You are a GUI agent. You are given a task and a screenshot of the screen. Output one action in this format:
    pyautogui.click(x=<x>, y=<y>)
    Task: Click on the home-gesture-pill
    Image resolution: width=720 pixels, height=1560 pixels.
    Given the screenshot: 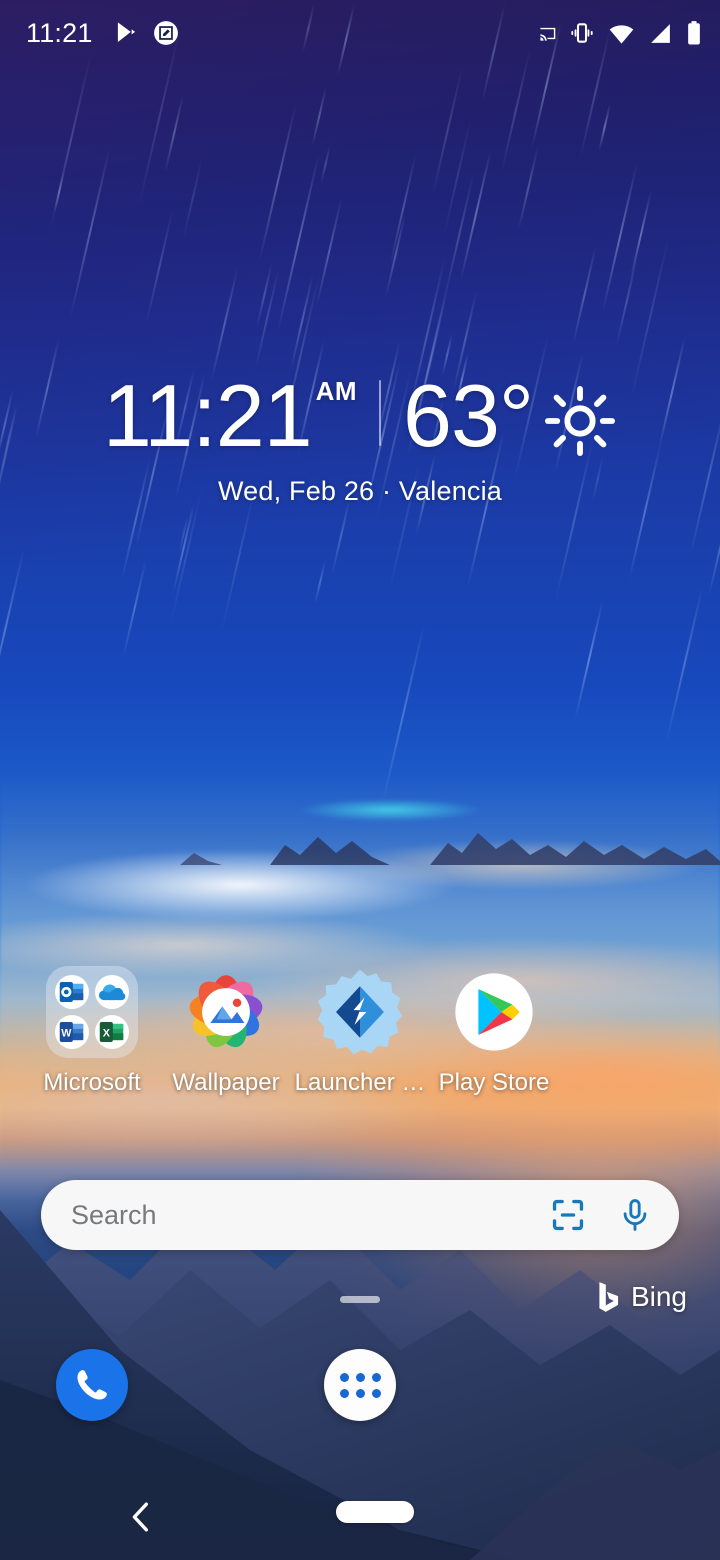 What is the action you would take?
    pyautogui.click(x=375, y=1512)
    